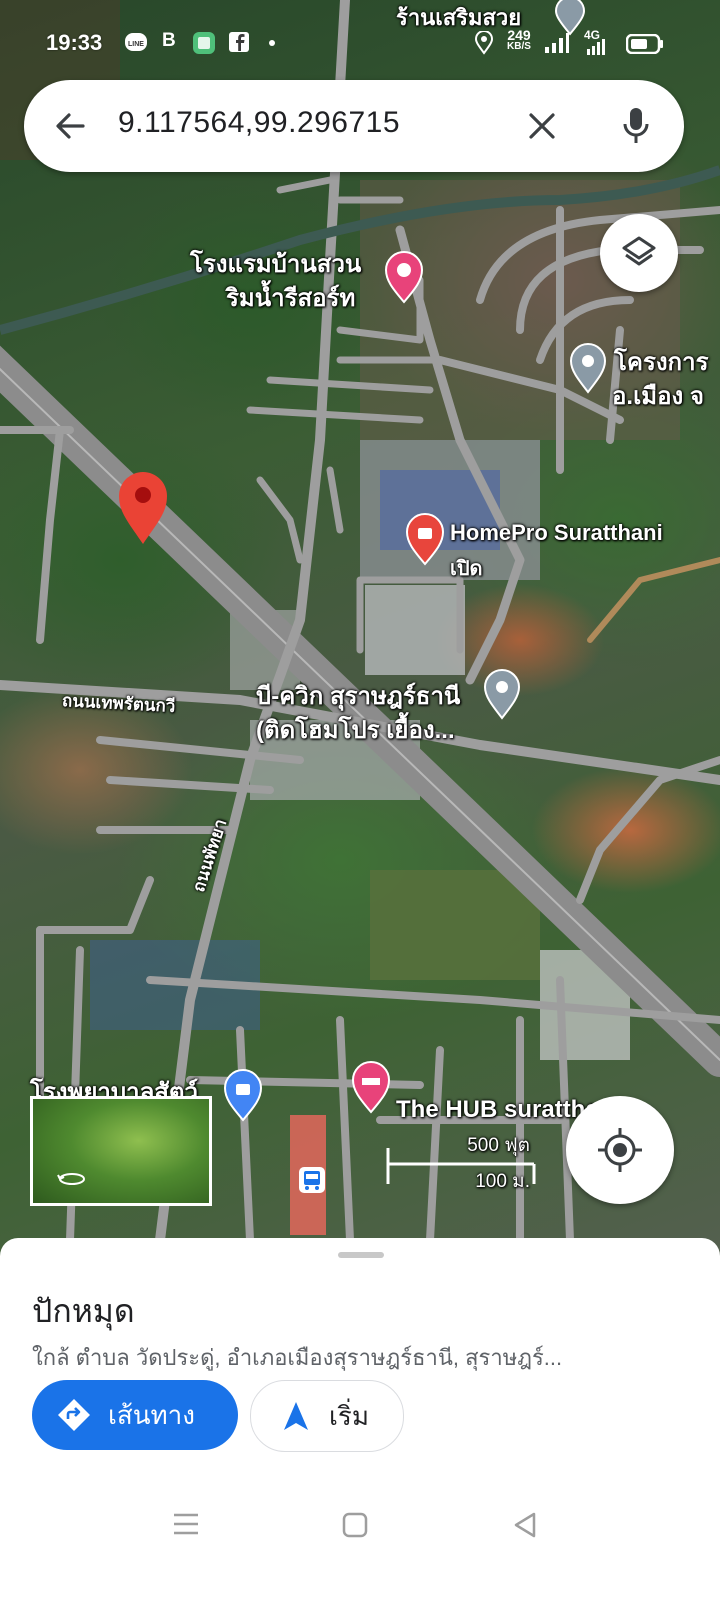 The image size is (720, 1600). I want to click on dot-icon, so click(272, 43).